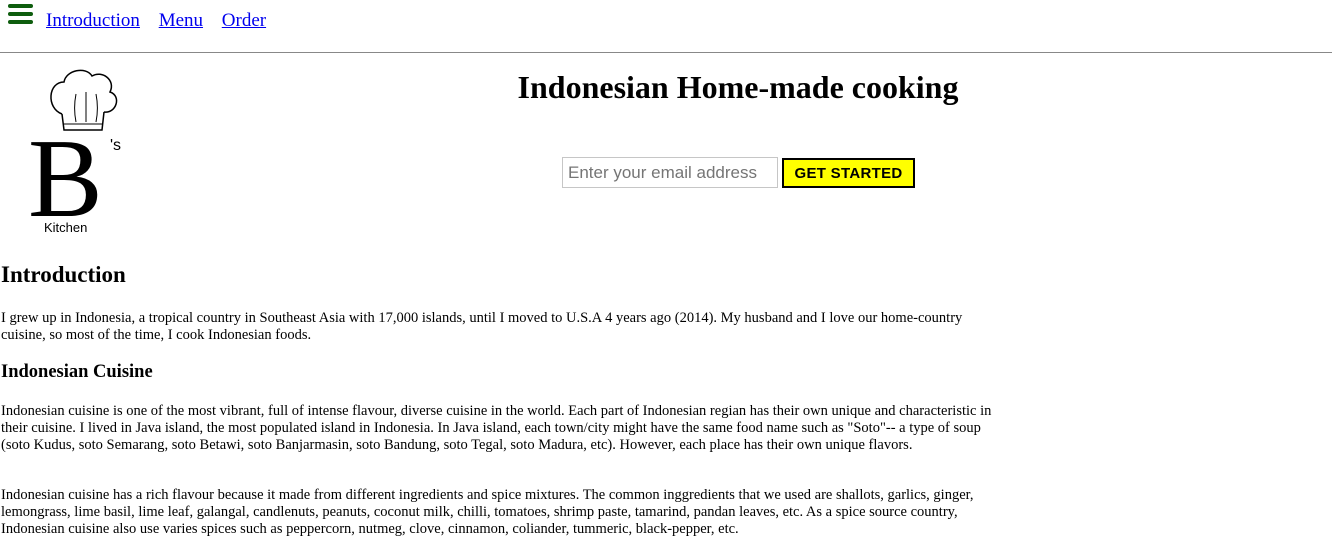  Describe the element at coordinates (74, 155) in the screenshot. I see `chef-hat-icon: B 's Kitchen` at that location.